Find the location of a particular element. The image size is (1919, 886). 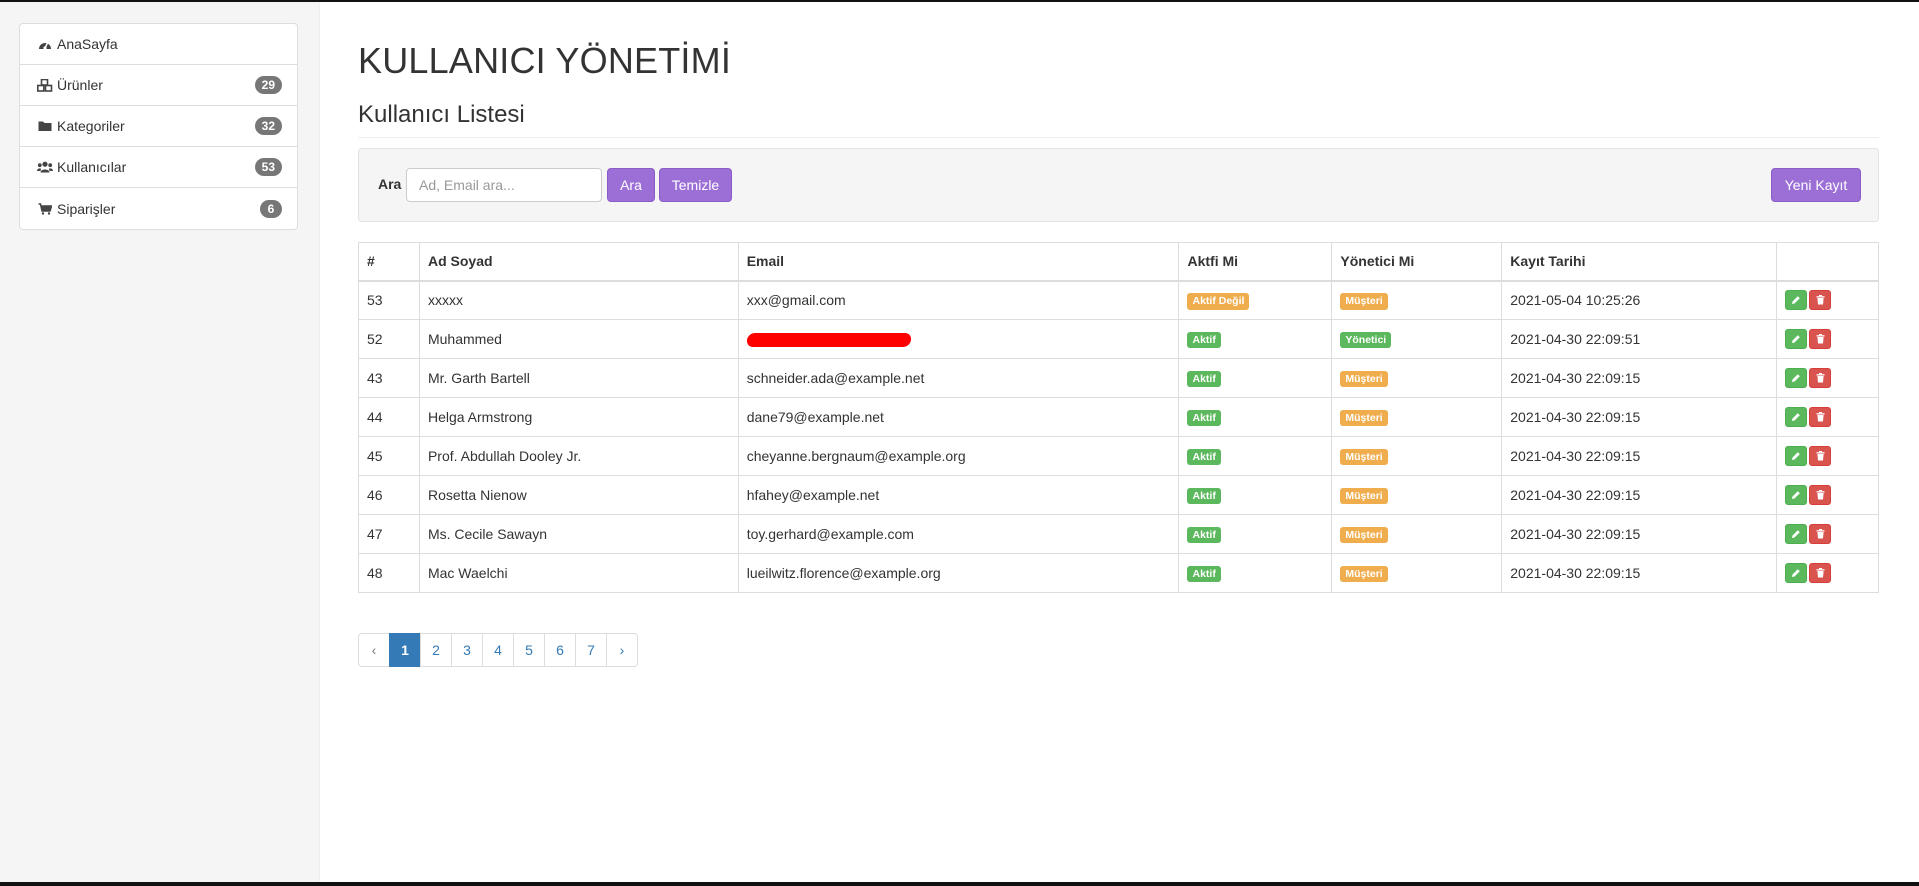

page-button-6: 6 is located at coordinates (560, 650).